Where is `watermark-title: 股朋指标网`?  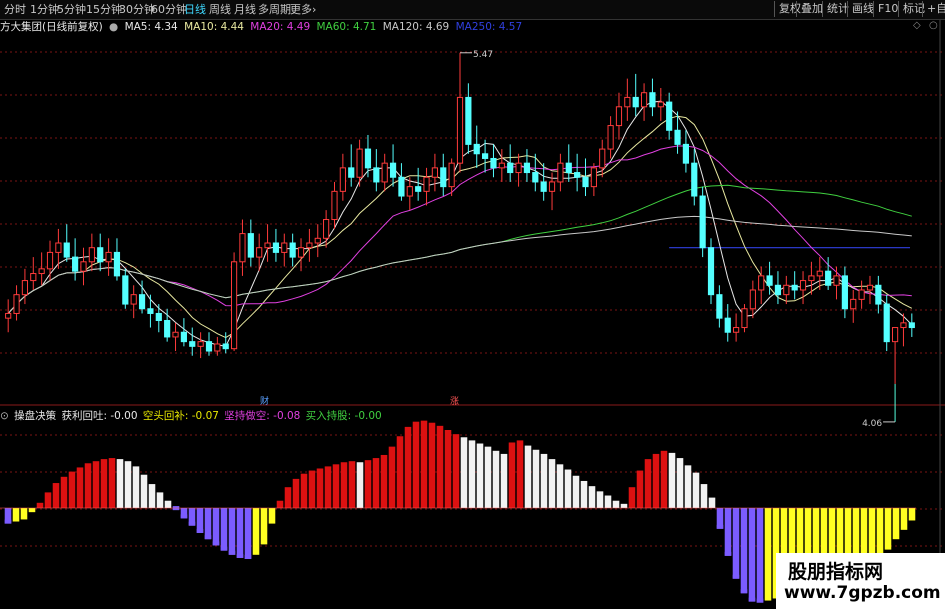
watermark-title: 股朋指标网 is located at coordinates (836, 572).